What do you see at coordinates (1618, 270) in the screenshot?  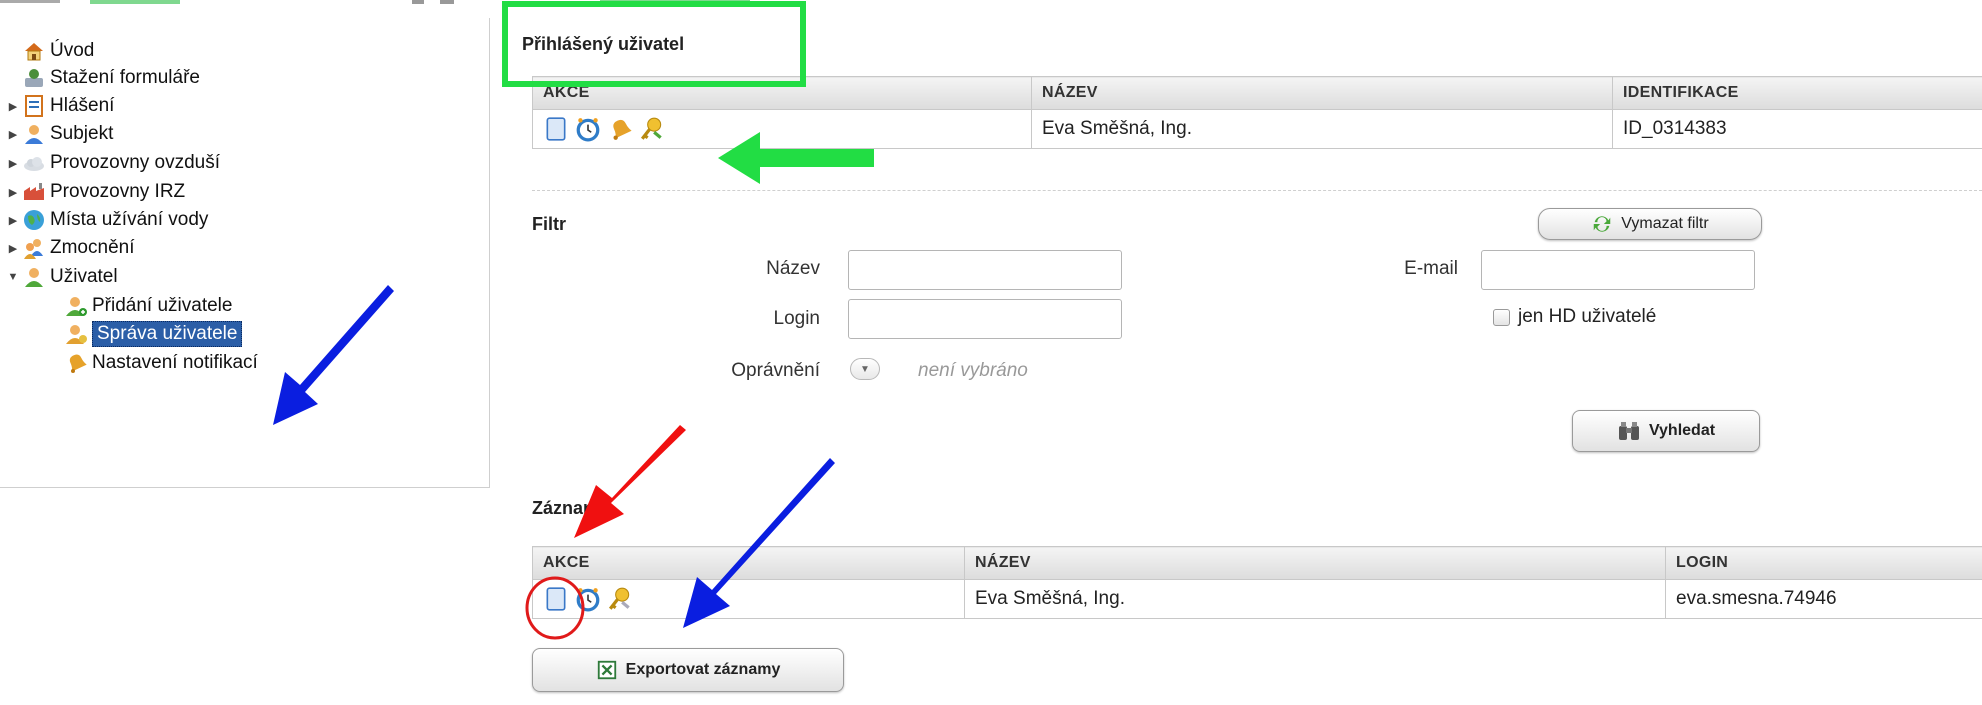 I see `email-input` at bounding box center [1618, 270].